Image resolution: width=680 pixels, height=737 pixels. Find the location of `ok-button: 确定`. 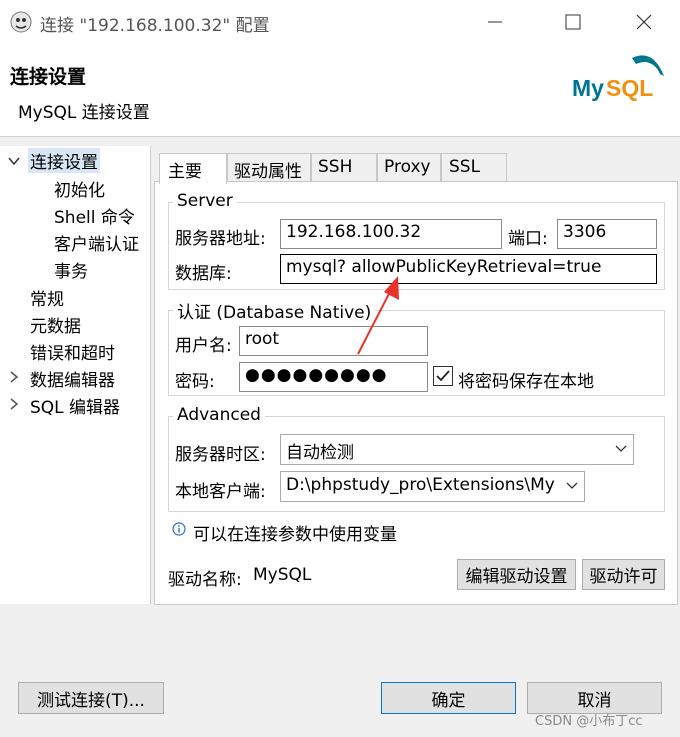

ok-button: 确定 is located at coordinates (448, 698).